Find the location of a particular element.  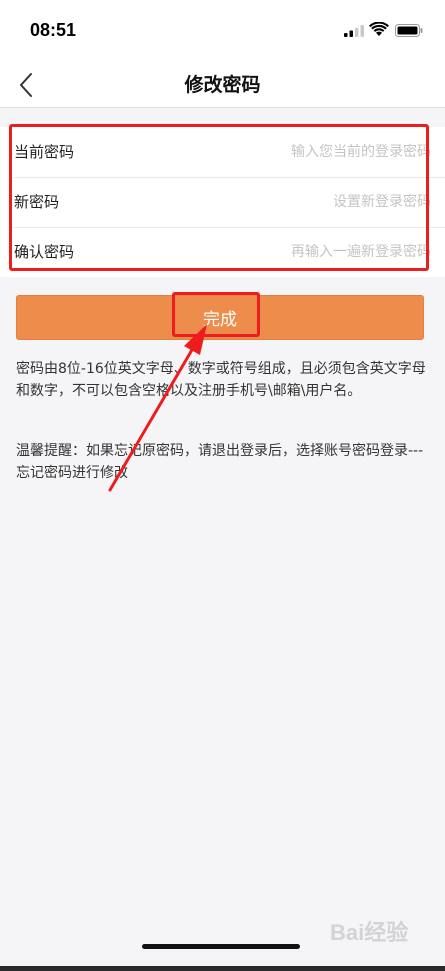

annotation-highlight-form is located at coordinates (219, 197).